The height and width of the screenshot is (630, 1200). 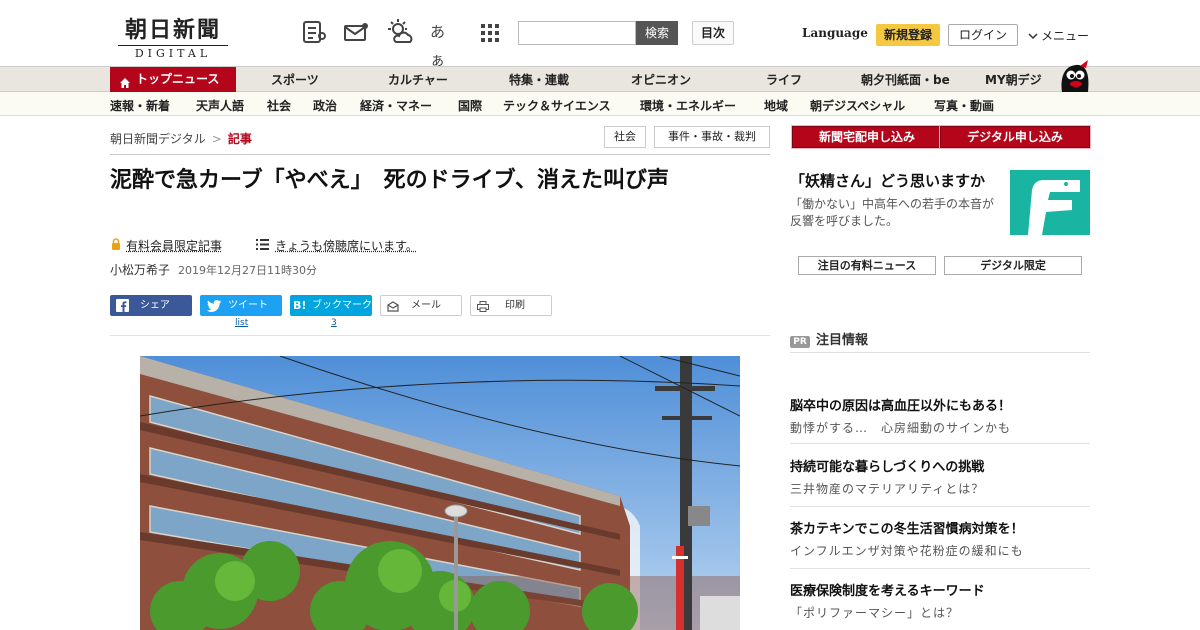 I want to click on print-button: 印刷, so click(x=511, y=305).